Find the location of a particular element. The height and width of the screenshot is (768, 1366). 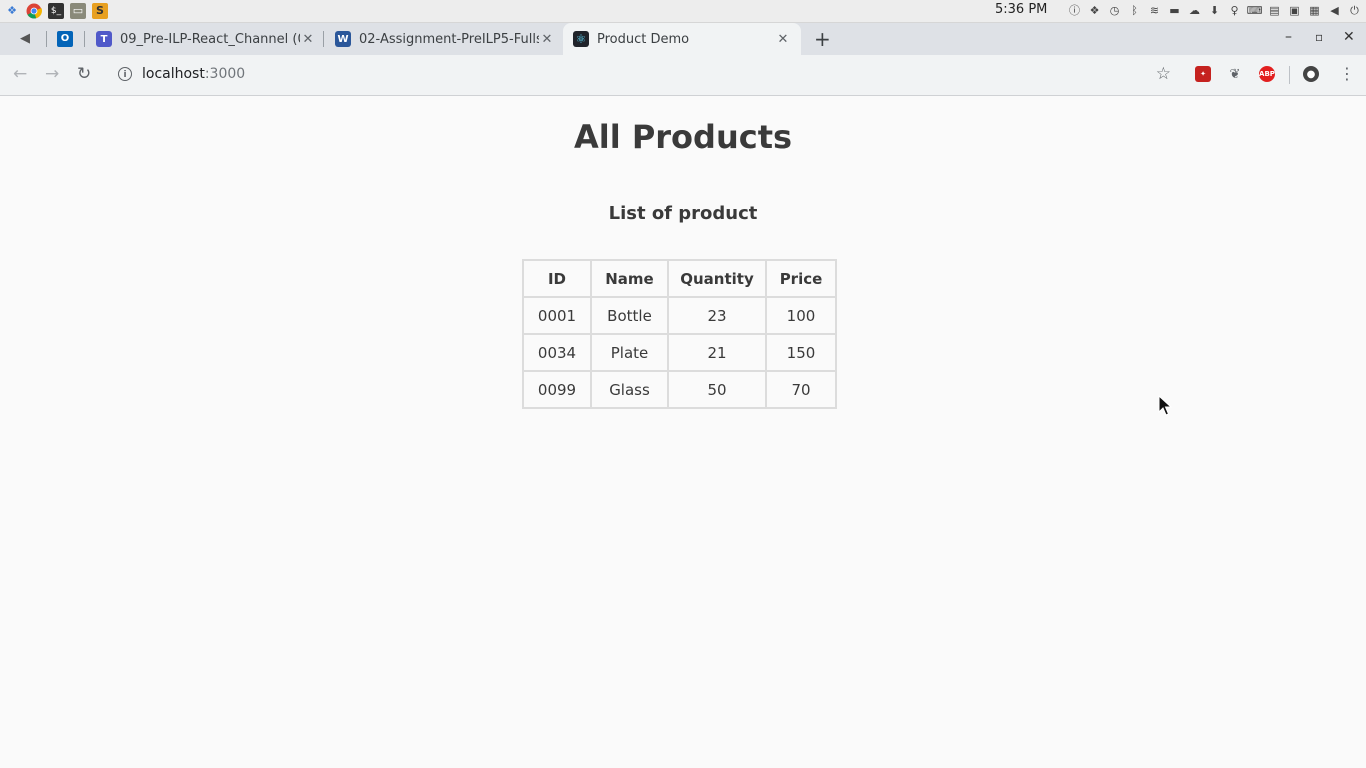

system-tray: ⓘ ❖ ◷ ᛒ ≋ ▬ ☁ ⬇ ♀ ⌨ ▤ ▣ ▦ ◀ ⏻ is located at coordinates (1214, 10).